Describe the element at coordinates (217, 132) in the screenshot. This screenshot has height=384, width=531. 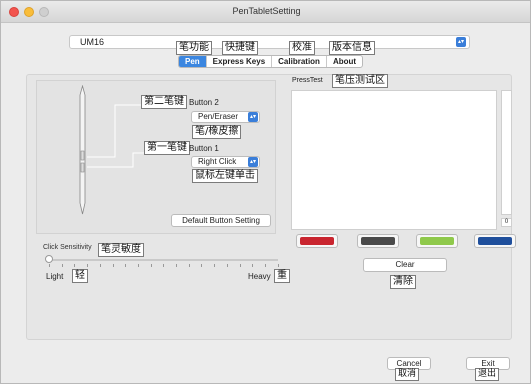
I see `annotation-button2-value: 笔/橡皮擦` at that location.